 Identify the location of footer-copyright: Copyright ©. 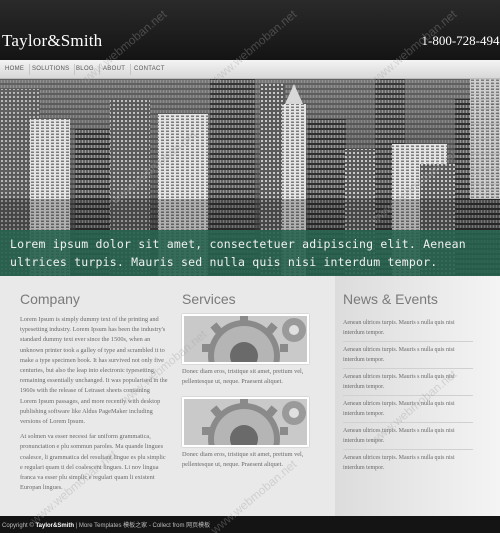
(18, 526).